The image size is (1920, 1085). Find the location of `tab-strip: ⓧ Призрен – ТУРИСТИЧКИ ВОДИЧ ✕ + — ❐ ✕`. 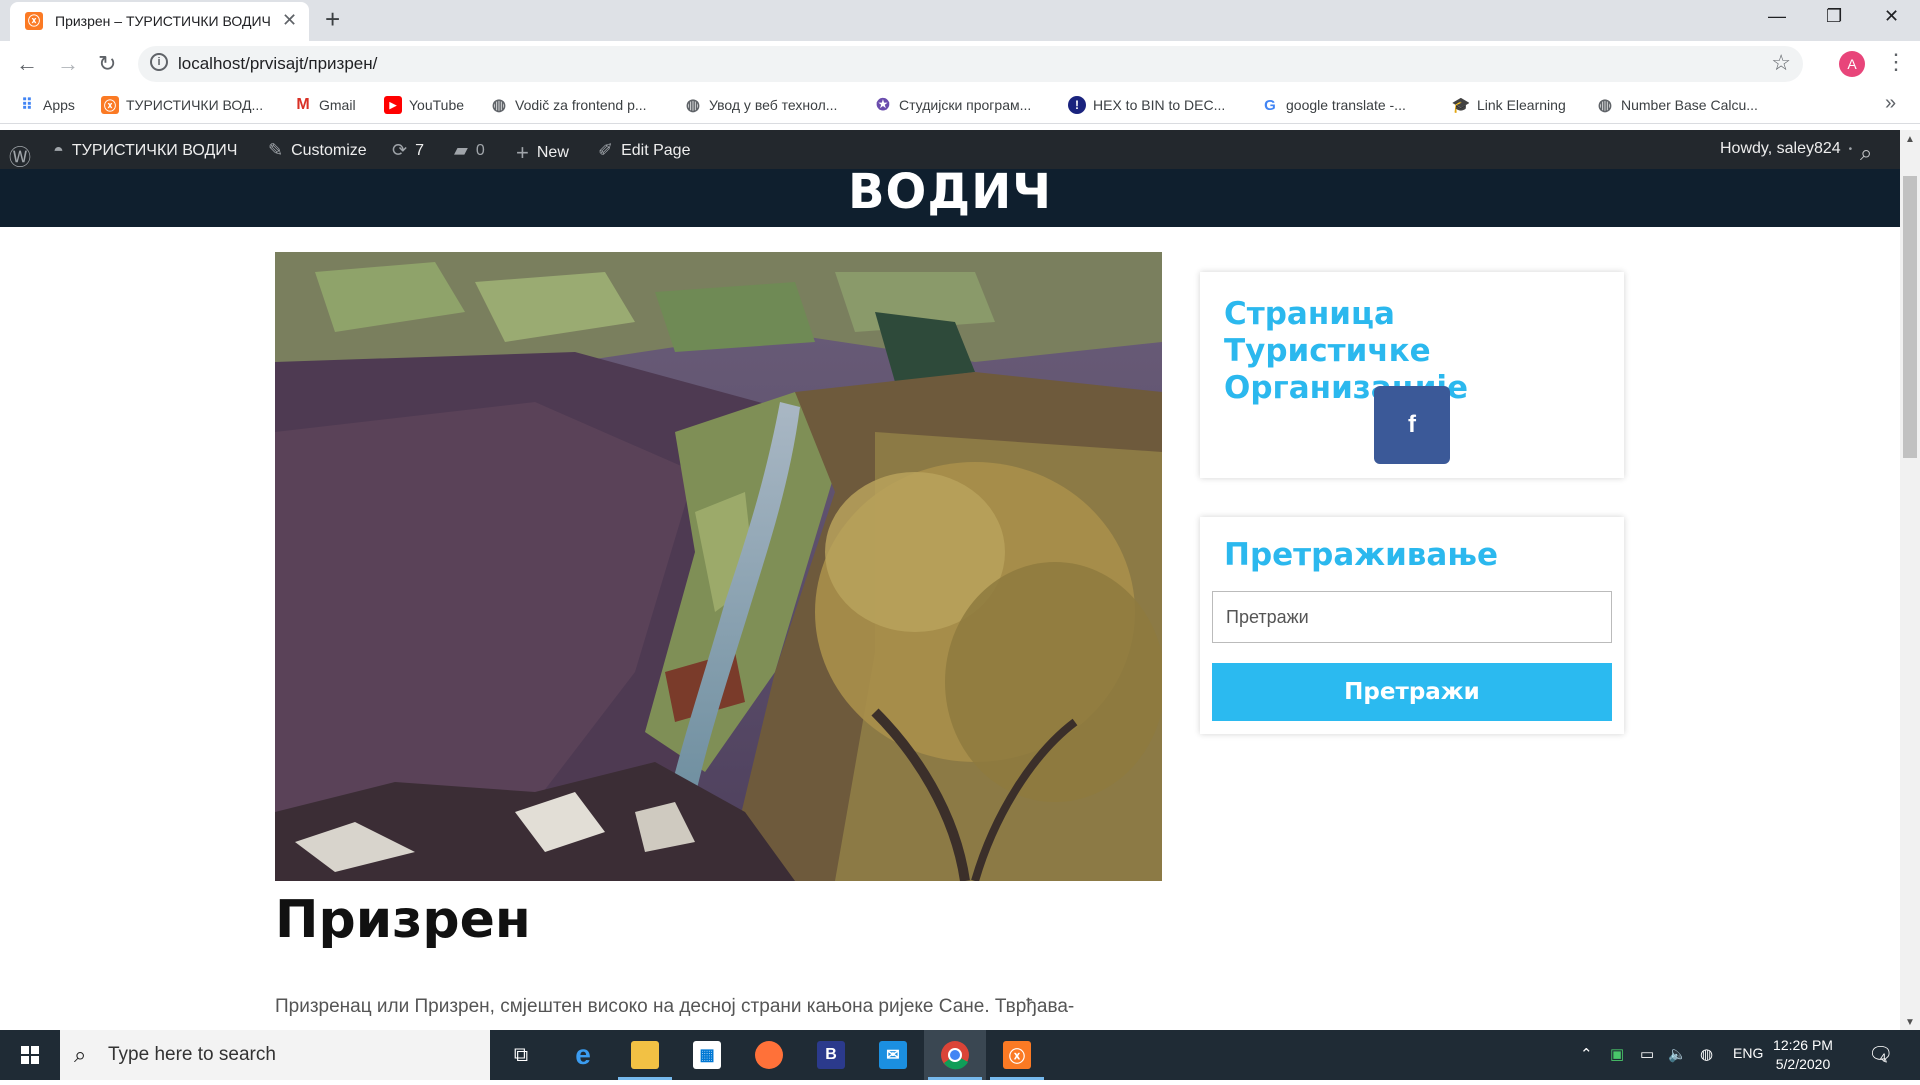

tab-strip: ⓧ Призрен – ТУРИСТИЧКИ ВОДИЧ ✕ + — ❐ ✕ is located at coordinates (960, 20).